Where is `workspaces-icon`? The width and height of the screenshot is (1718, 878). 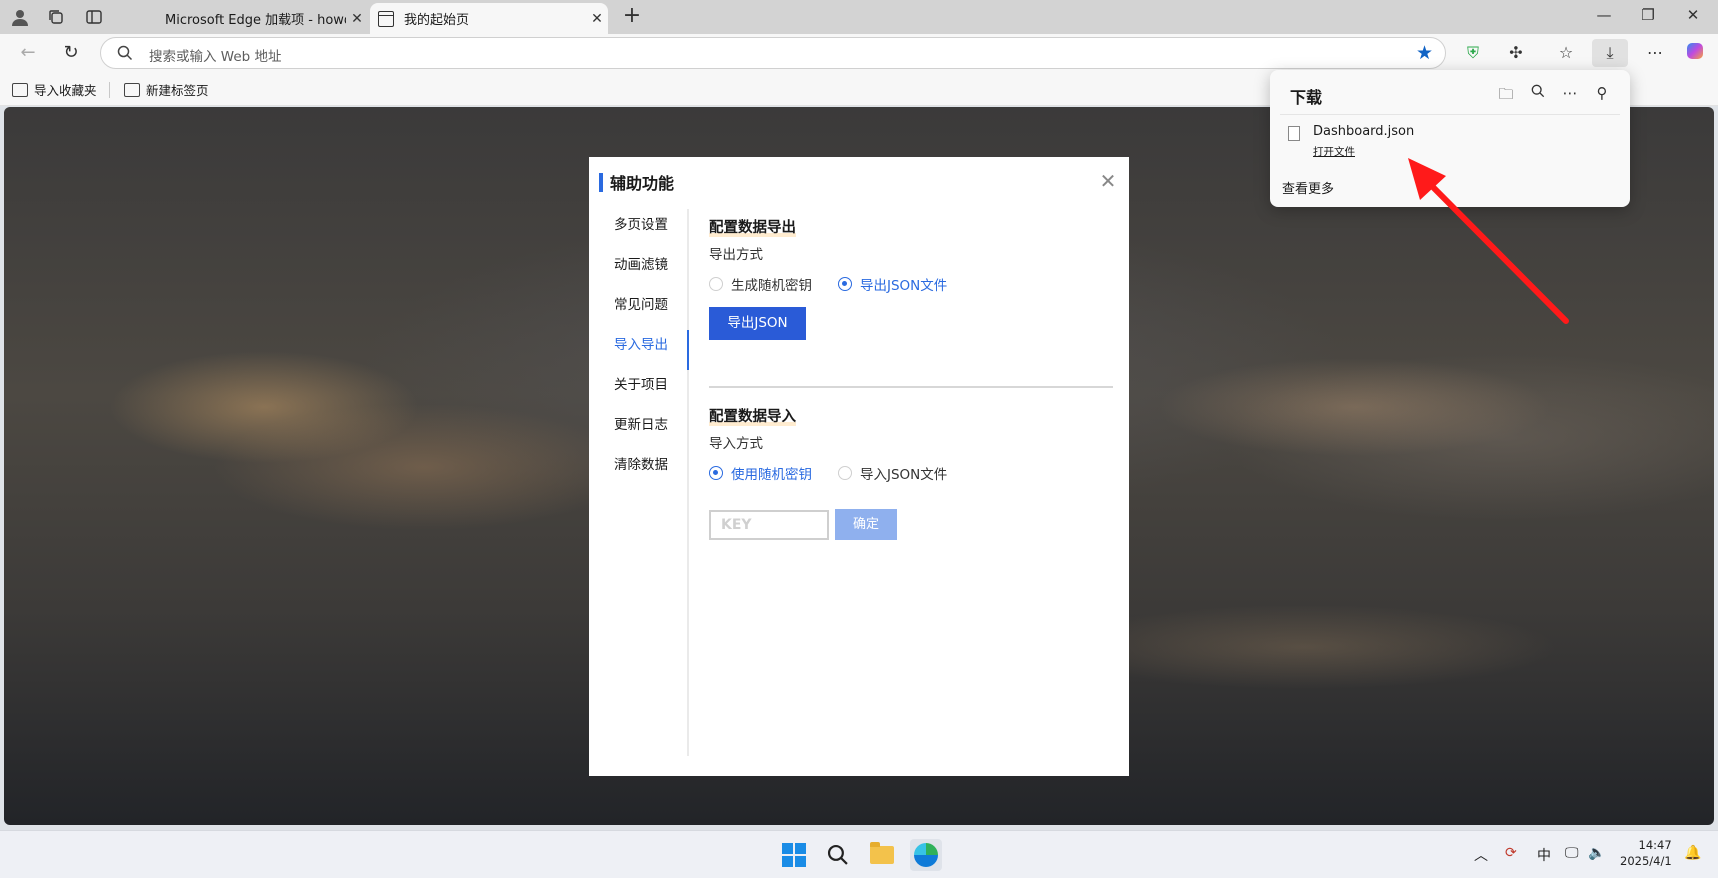 workspaces-icon is located at coordinates (56, 17).